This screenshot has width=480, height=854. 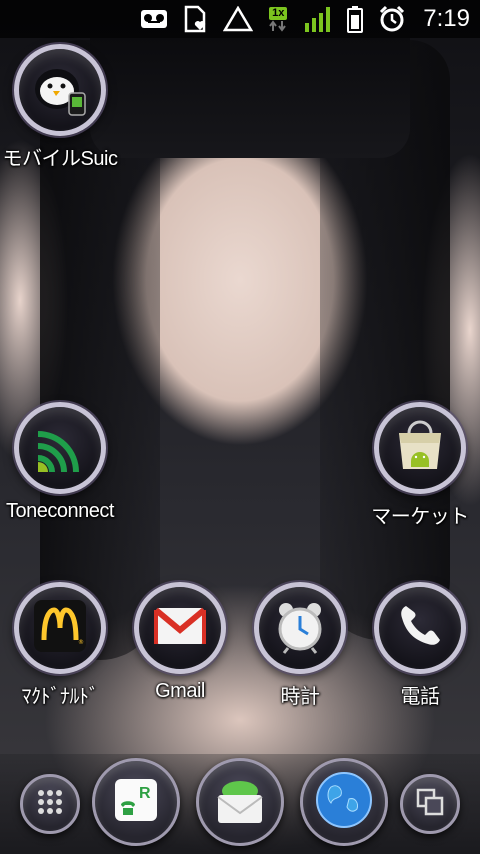 I want to click on alarm-clock-icon, so click(x=392, y=19).